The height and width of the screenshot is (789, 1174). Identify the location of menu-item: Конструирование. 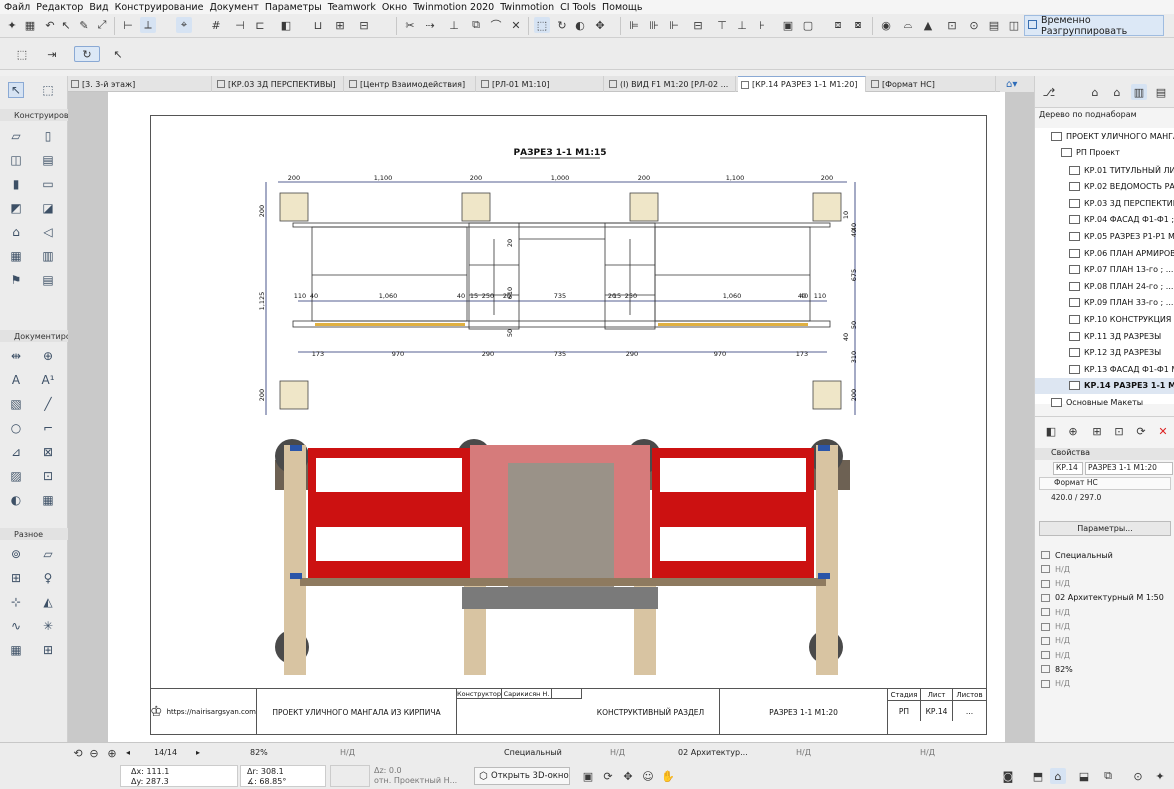
(159, 7).